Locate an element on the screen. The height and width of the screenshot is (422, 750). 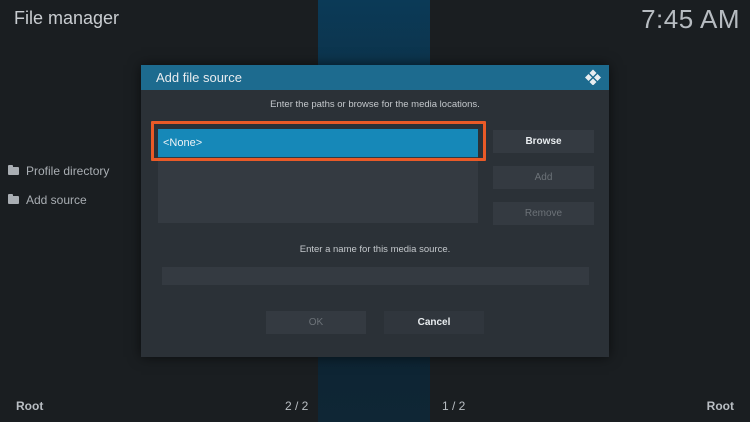
sidebar-item-profile-directory: Profile directory is located at coordinates (58, 171).